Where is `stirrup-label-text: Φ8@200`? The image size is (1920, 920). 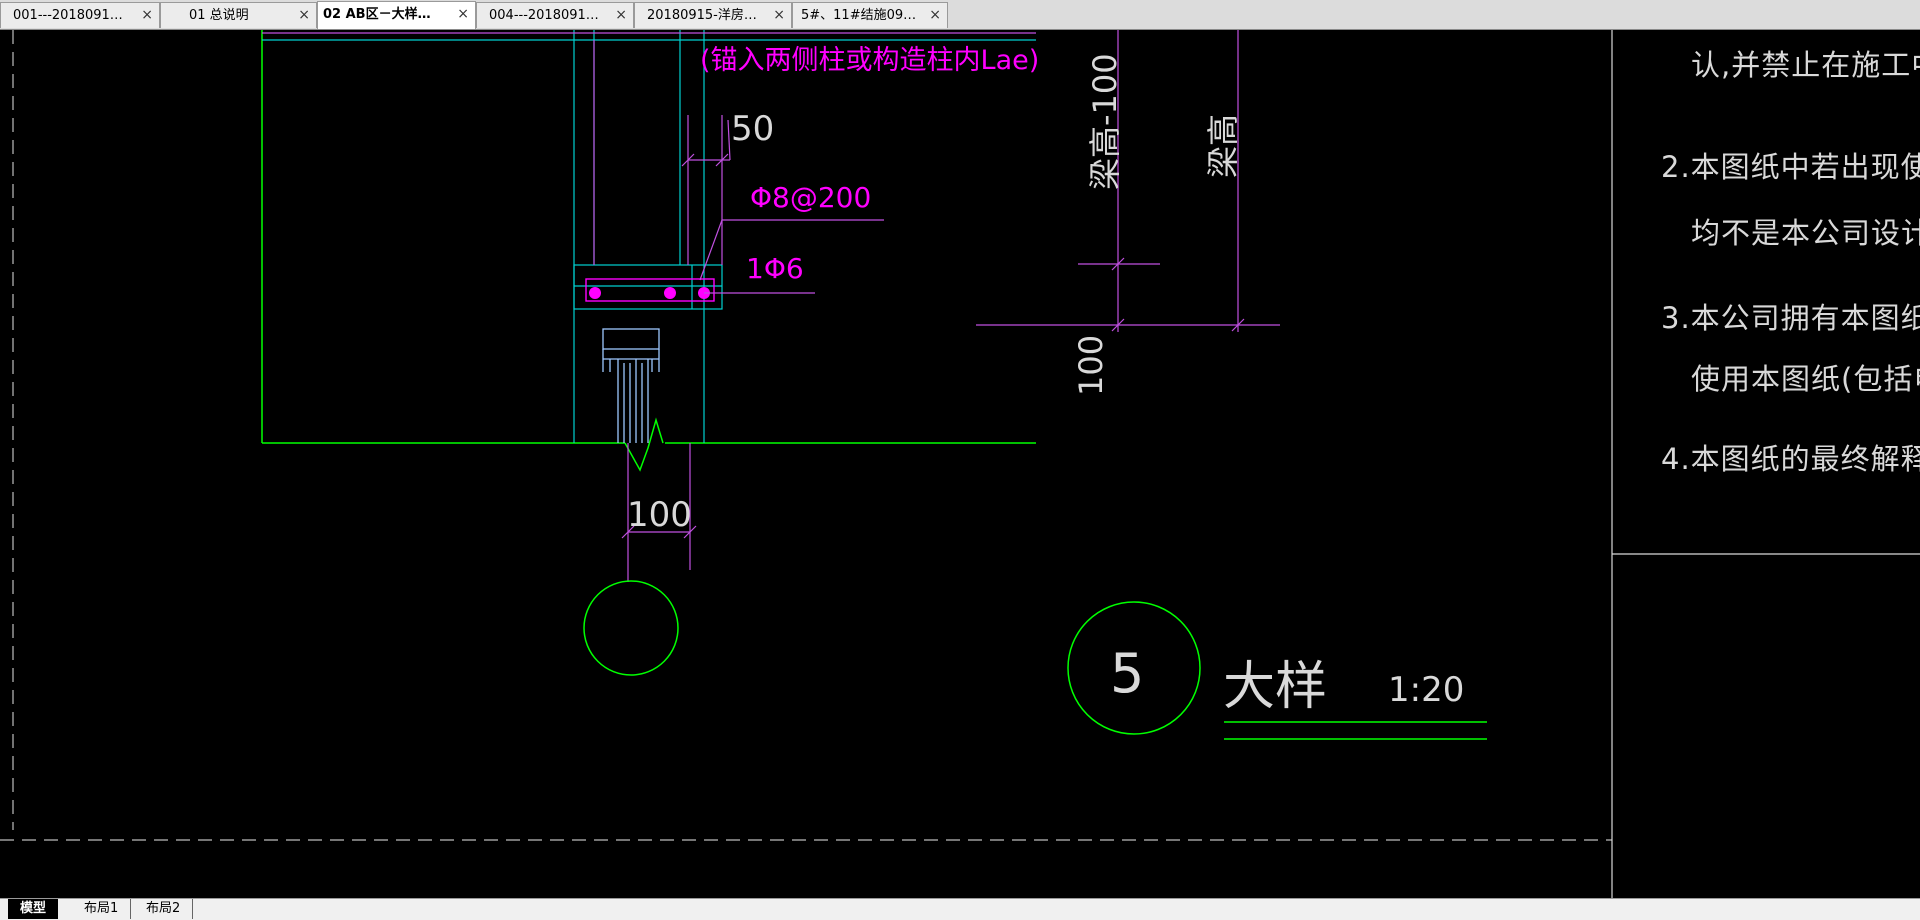
stirrup-label-text: Φ8@200 is located at coordinates (810, 197).